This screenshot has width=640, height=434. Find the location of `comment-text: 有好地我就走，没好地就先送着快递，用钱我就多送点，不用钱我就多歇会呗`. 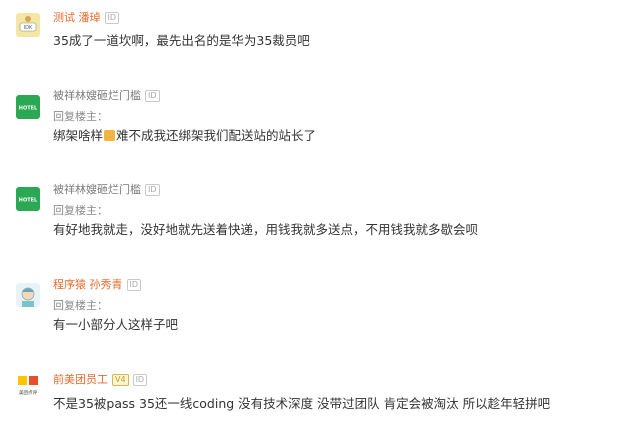

comment-text: 有好地我就走，没好地就先送着快递，用钱我就多送点，不用钱我就多歇会呗 is located at coordinates (266, 229).